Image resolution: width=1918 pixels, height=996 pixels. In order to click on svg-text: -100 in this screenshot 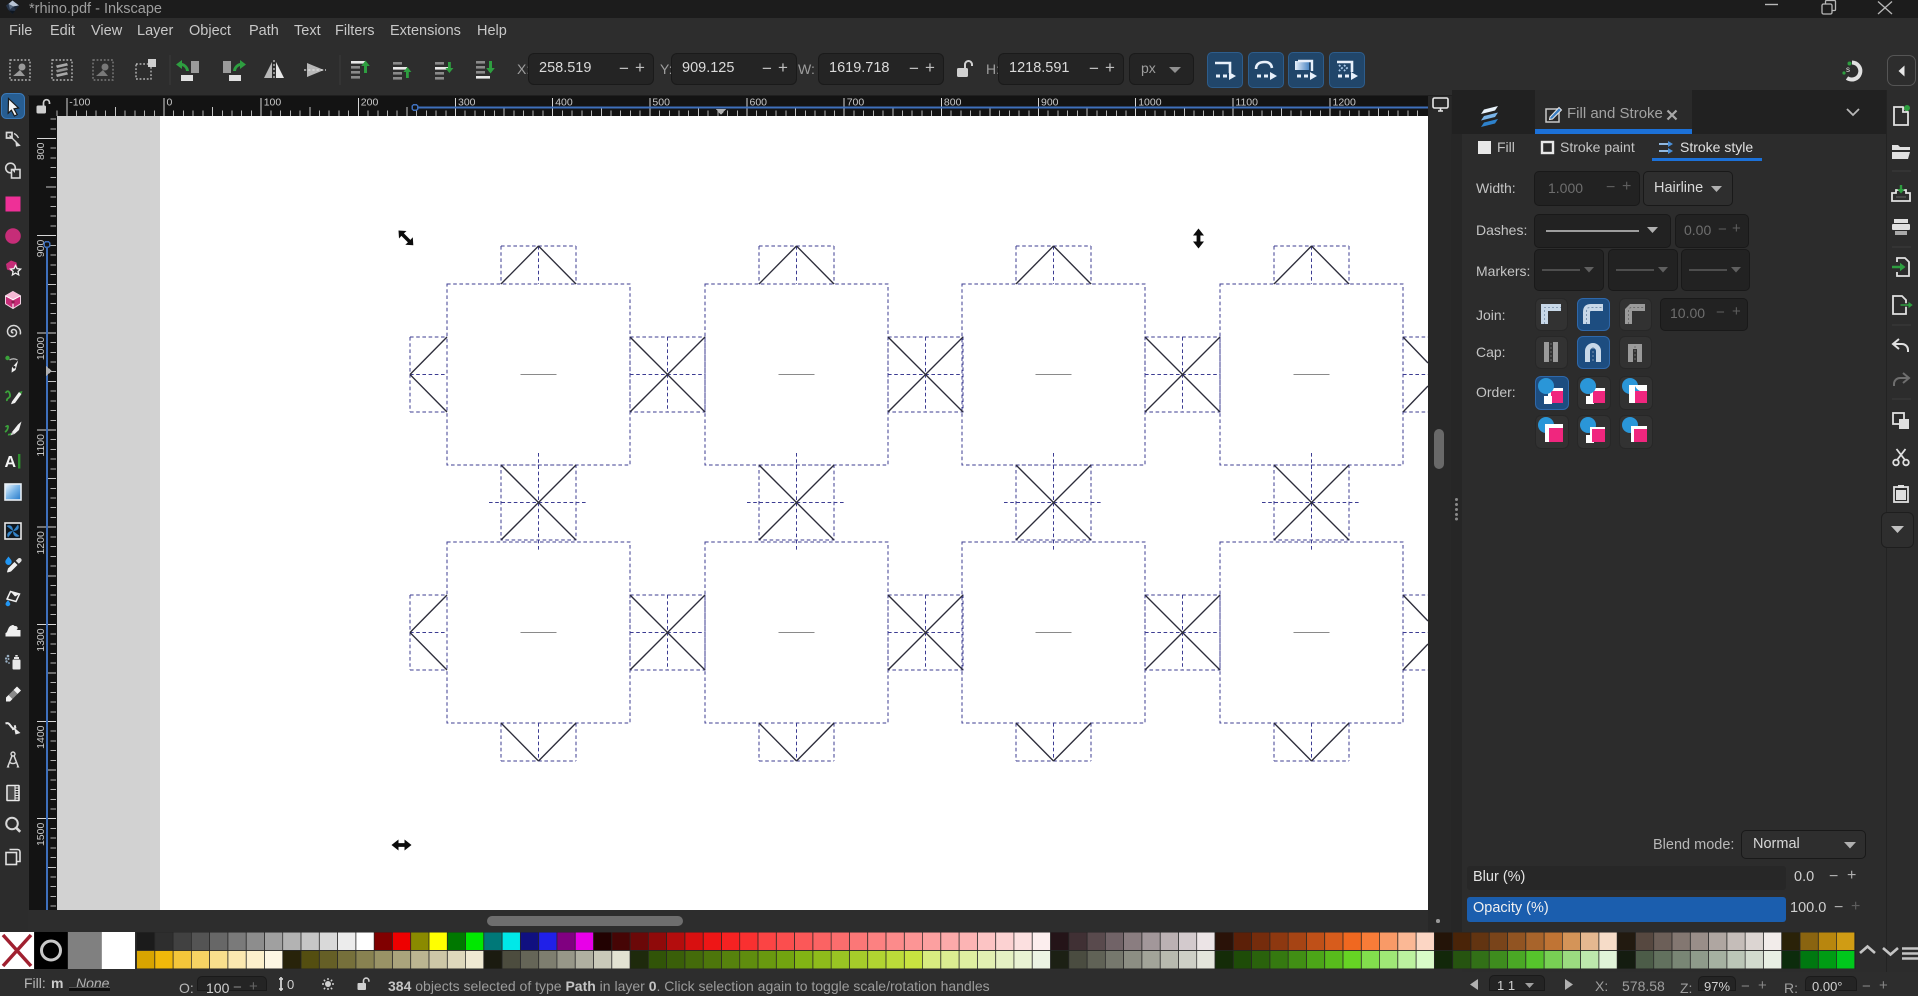, I will do `click(79, 103)`.